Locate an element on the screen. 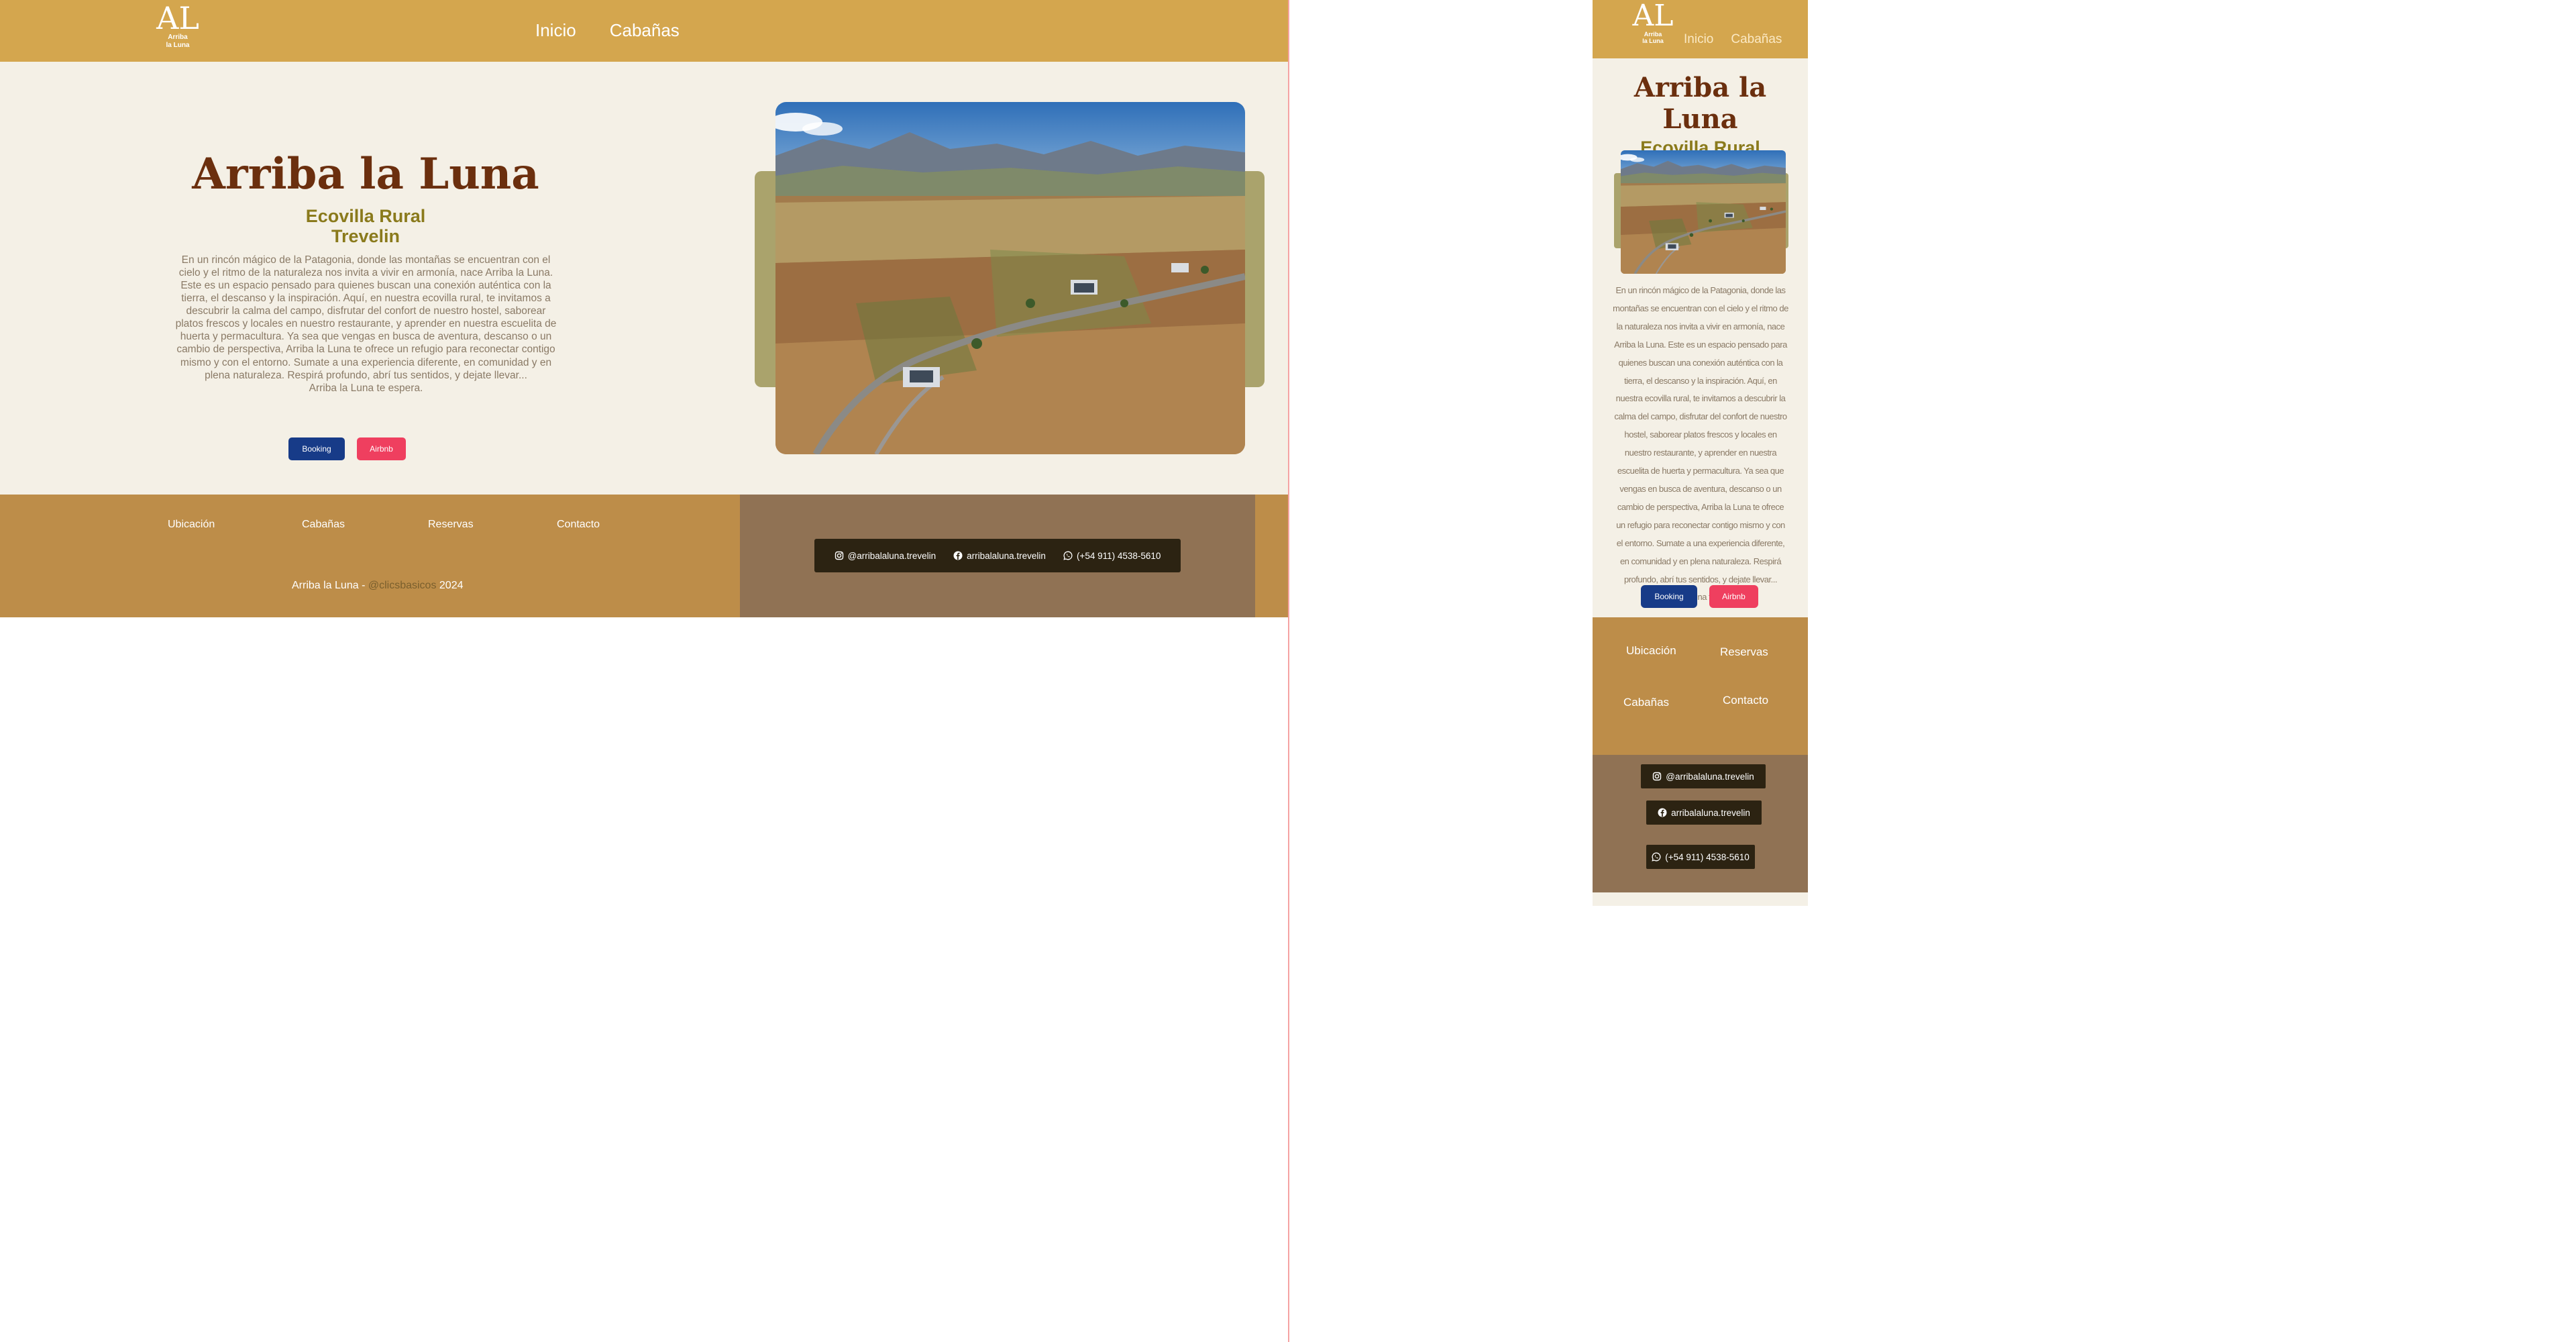 Image resolution: width=2576 pixels, height=1342 pixels. mobile-nav: Inicio Cabañas is located at coordinates (1733, 40).